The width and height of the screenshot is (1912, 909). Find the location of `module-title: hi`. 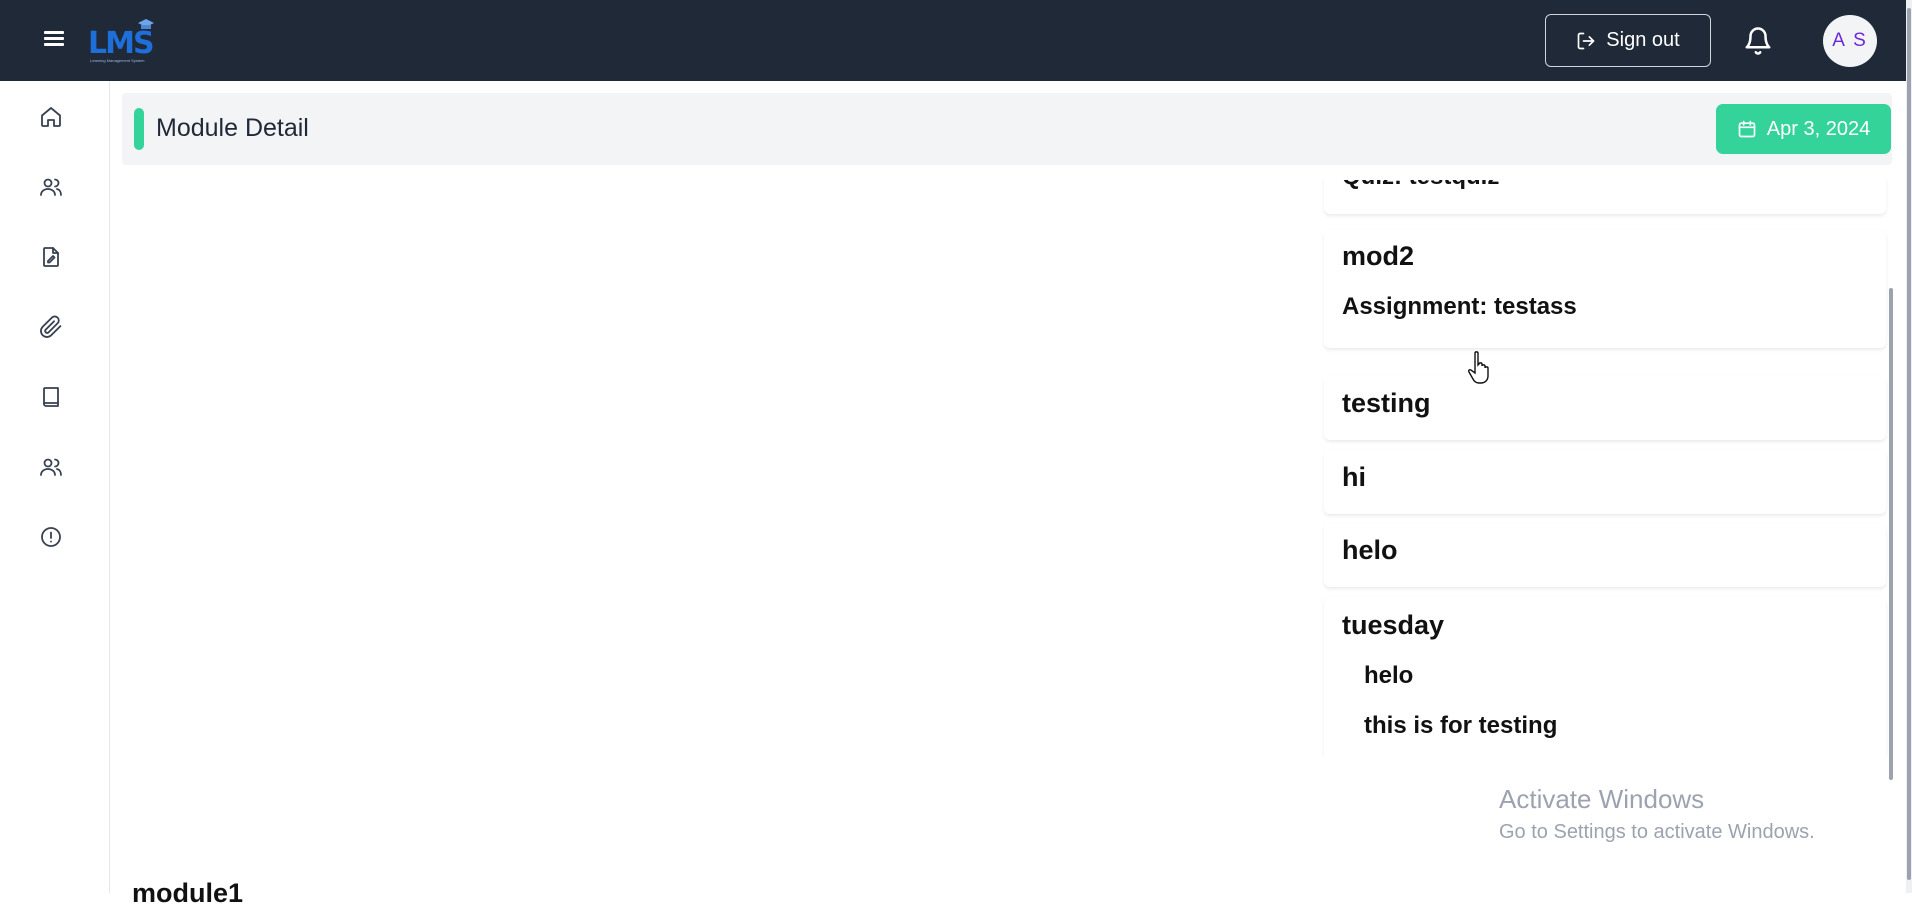

module-title: hi is located at coordinates (1354, 477).